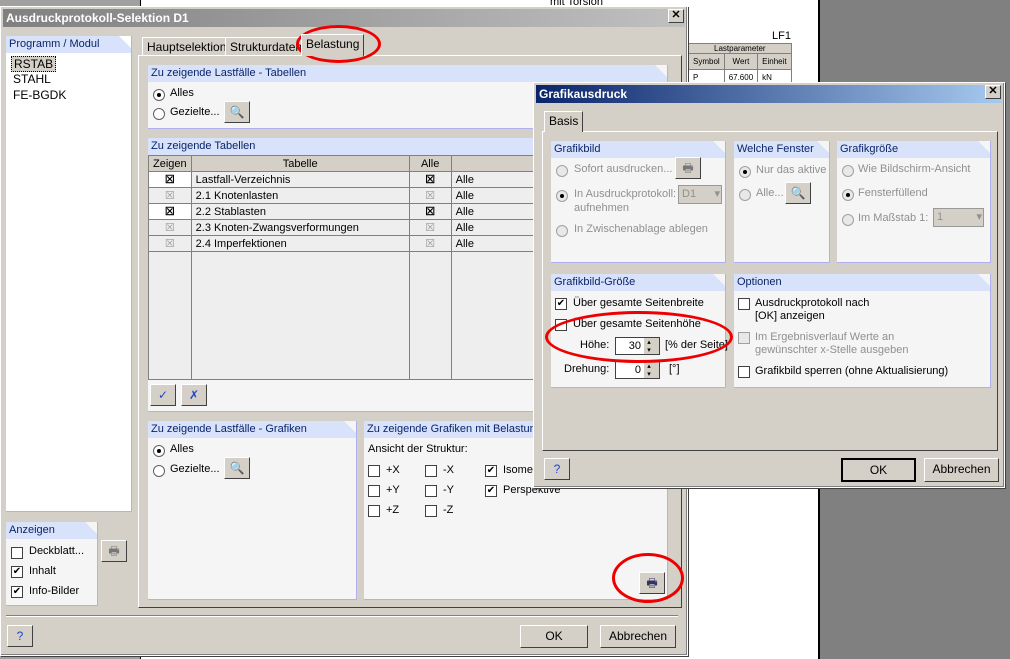 This screenshot has height=659, width=1010. I want to click on program-item: FE-BGDK, so click(39, 95).